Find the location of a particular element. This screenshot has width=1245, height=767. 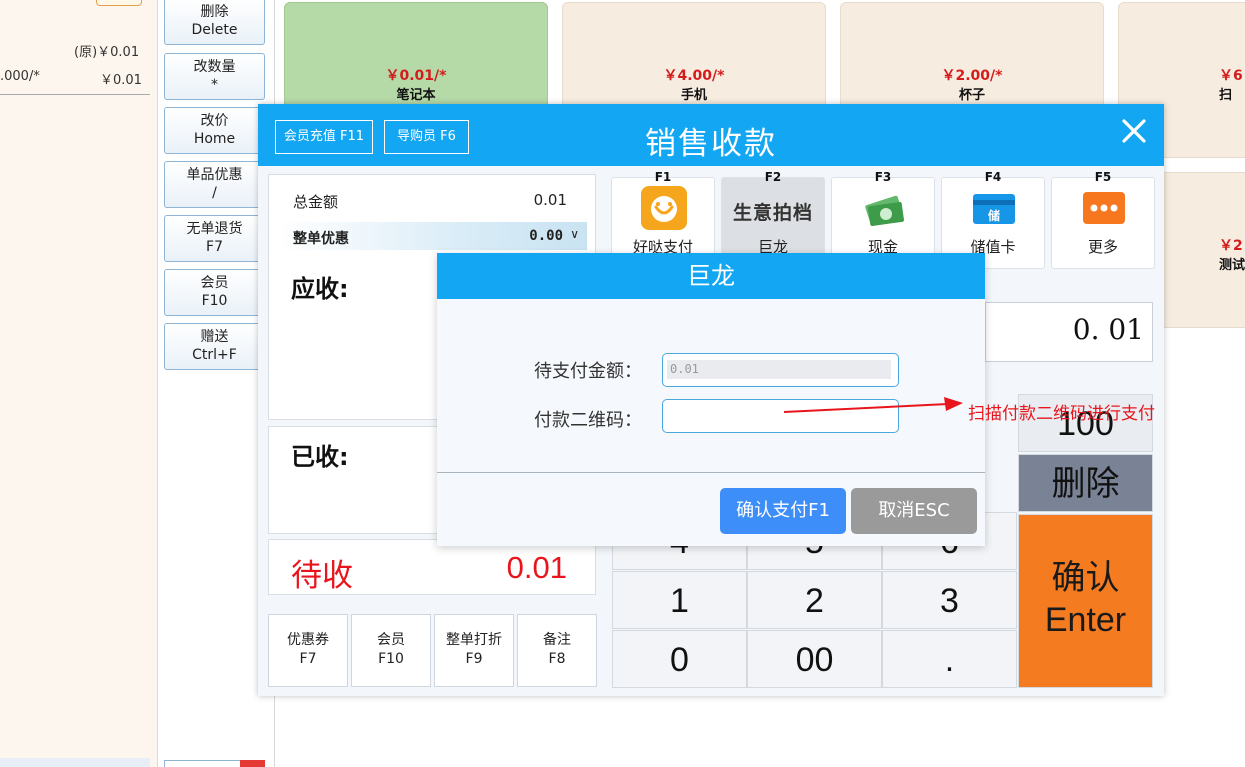

hotkey-label: F2 is located at coordinates (773, 177).